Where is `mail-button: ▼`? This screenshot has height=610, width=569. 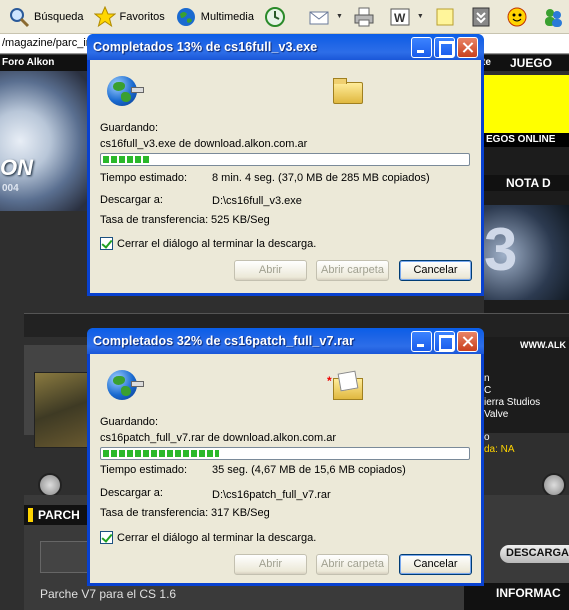
mail-button: ▼ is located at coordinates (325, 17).